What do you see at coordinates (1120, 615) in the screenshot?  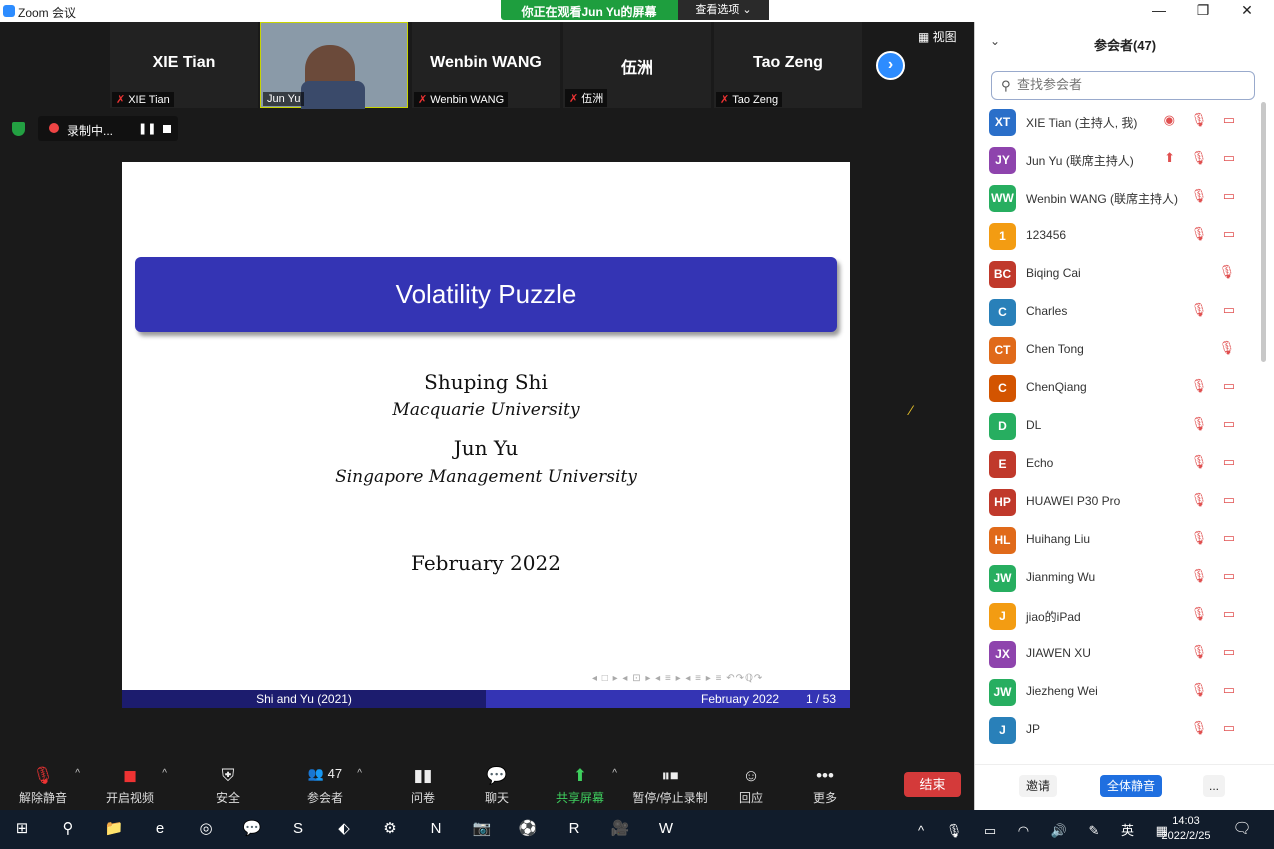 I see `participant-row: Jjiao的iPad 🎙 ▭` at bounding box center [1120, 615].